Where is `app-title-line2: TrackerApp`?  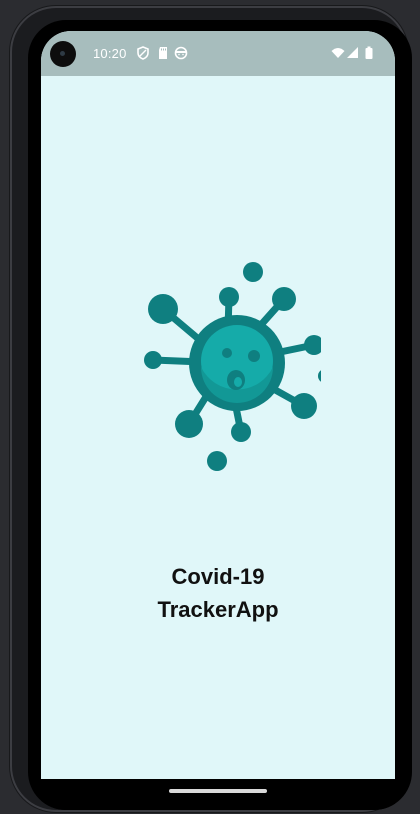
app-title-line2: TrackerApp is located at coordinates (218, 609).